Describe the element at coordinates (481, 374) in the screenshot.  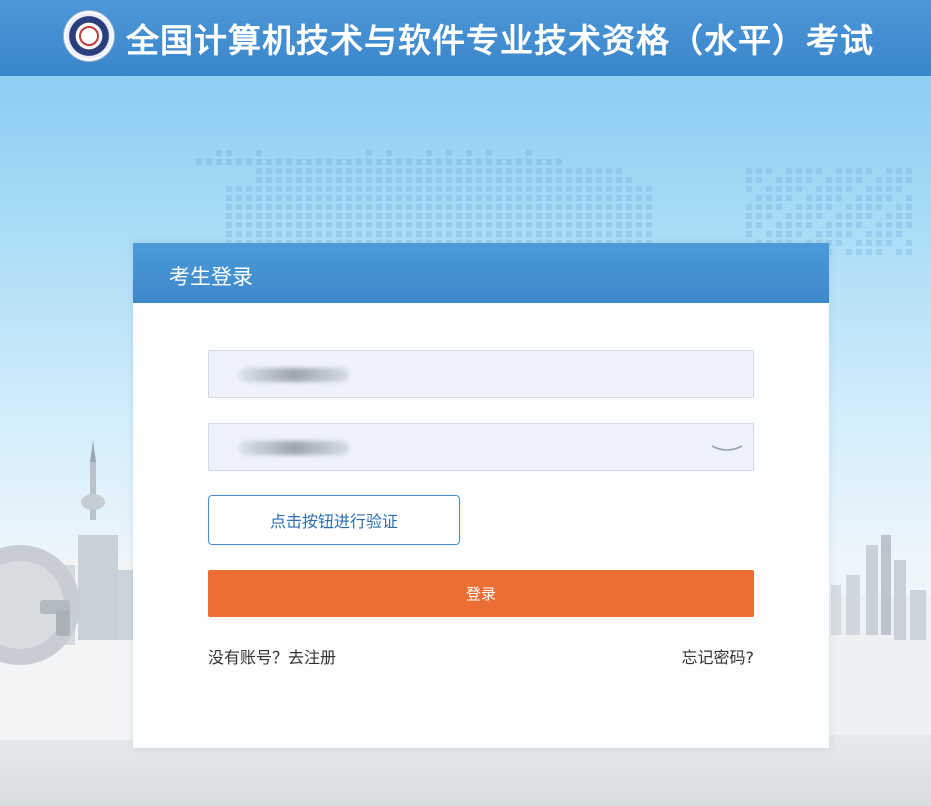
I see `username-input` at that location.